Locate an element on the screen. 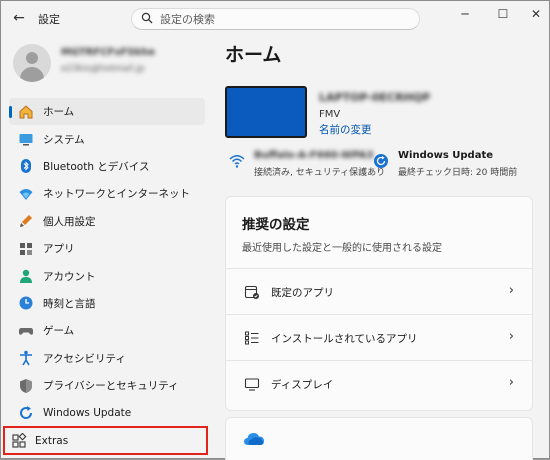 Image resolution: width=550 pixels, height=460 pixels. sidebar-item-privacy: プライバシーとセキュリティ is located at coordinates (107, 385).